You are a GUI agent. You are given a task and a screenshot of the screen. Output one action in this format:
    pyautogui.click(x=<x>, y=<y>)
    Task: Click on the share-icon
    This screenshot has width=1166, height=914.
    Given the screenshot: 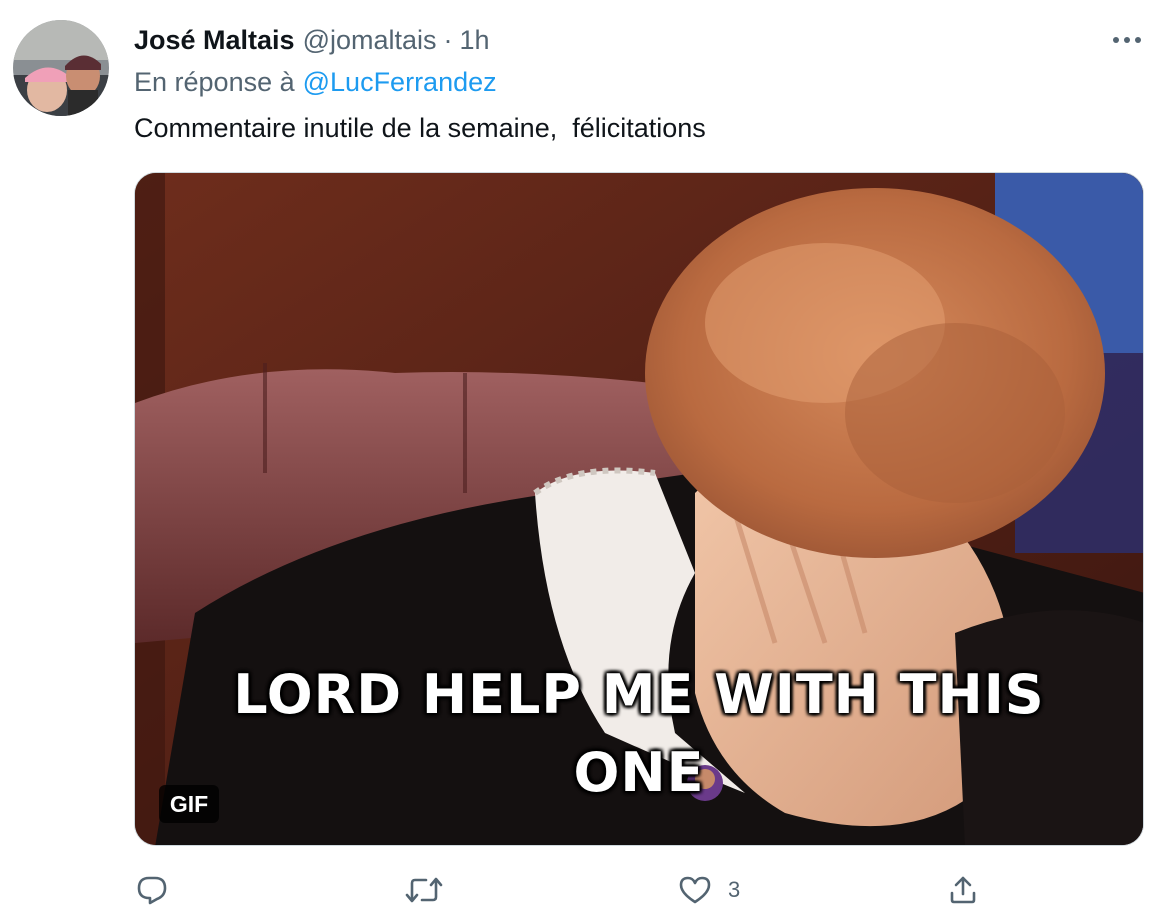 What is the action you would take?
    pyautogui.click(x=963, y=890)
    